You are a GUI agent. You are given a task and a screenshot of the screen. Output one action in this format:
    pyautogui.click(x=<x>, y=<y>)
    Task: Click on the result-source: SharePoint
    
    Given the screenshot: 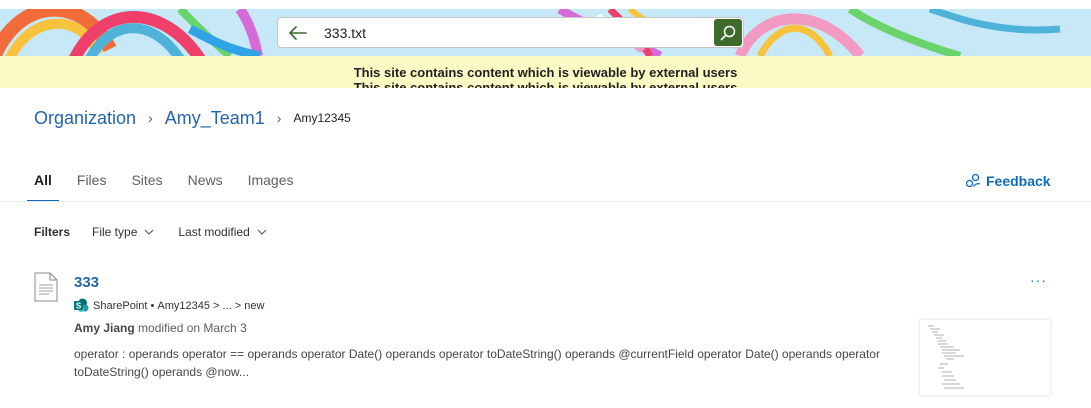 What is the action you would take?
    pyautogui.click(x=120, y=305)
    